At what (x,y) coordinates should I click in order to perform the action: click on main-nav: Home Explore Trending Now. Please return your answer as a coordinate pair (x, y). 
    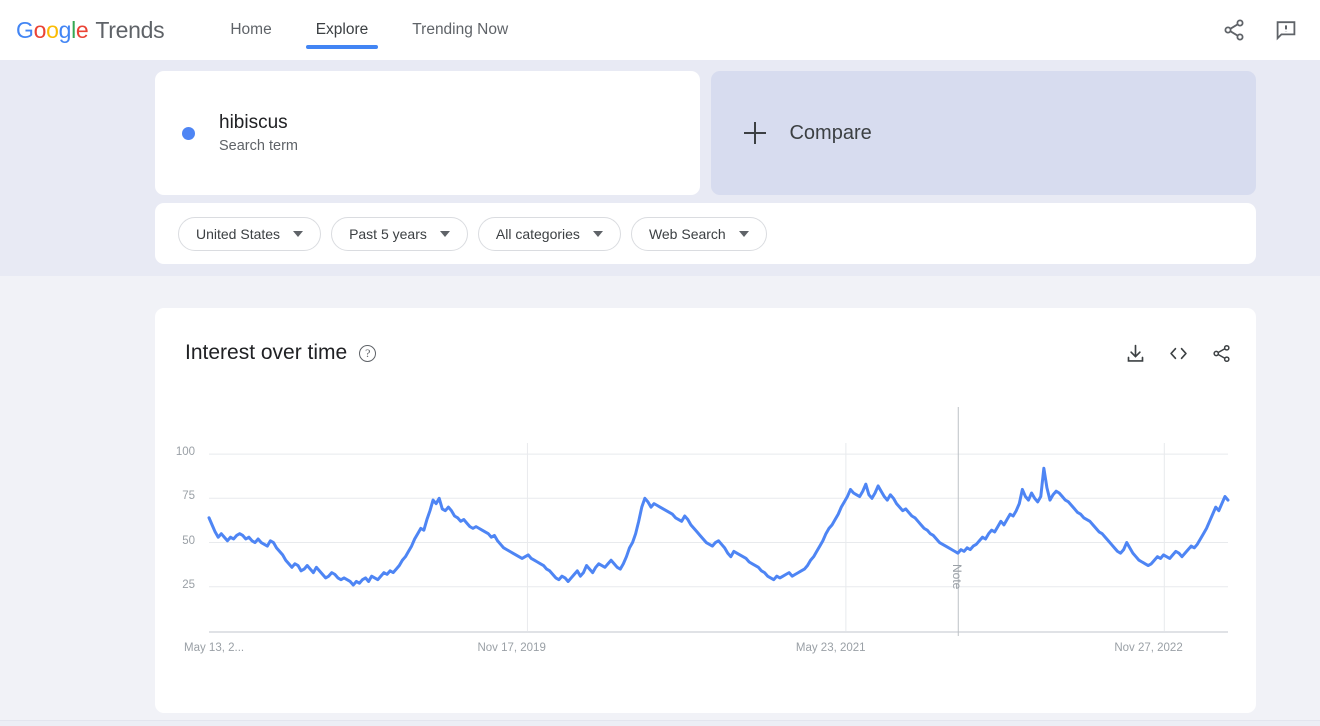
    Looking at the image, I should click on (381, 30).